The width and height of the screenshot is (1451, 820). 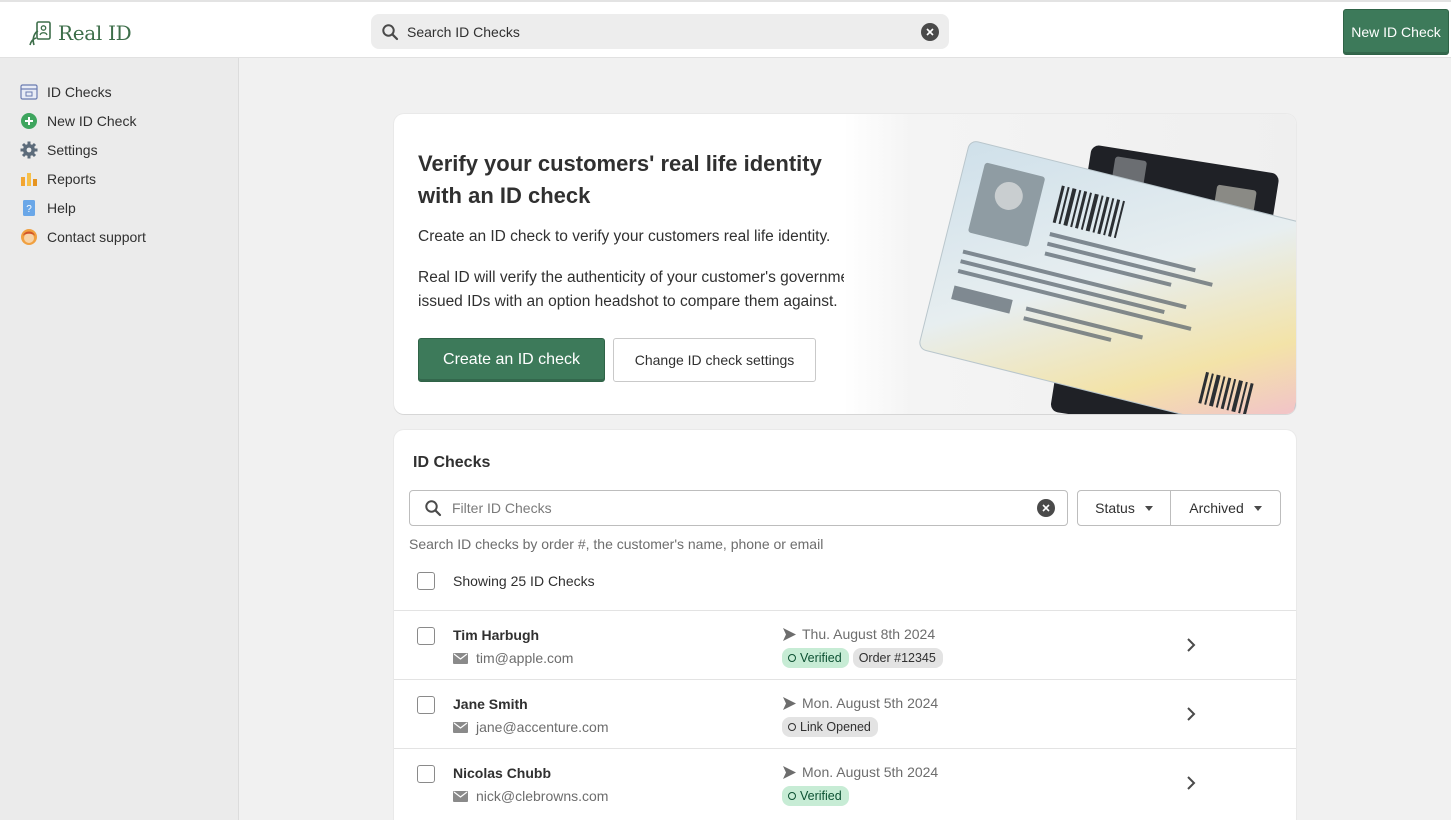 I want to click on sidebar-item-help: ? Help, so click(x=119, y=207).